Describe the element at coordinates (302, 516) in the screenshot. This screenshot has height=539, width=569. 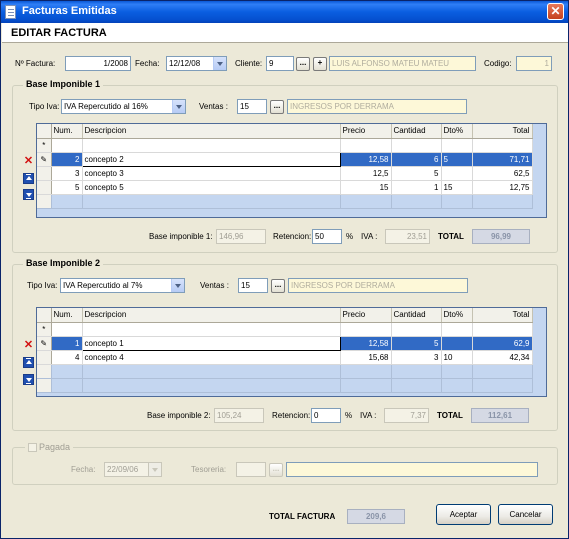
I see `total-factura-label: TOTAL FACTURA` at that location.